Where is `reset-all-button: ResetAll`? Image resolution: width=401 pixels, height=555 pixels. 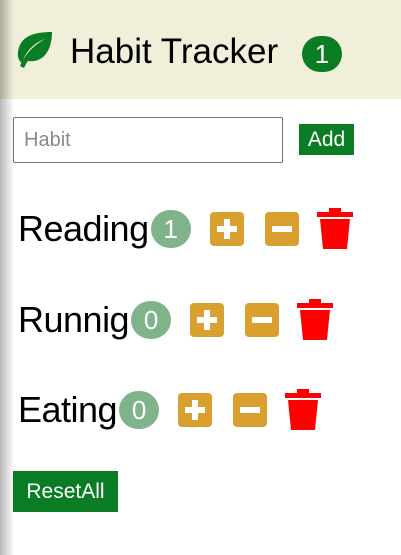 reset-all-button: ResetAll is located at coordinates (65, 491).